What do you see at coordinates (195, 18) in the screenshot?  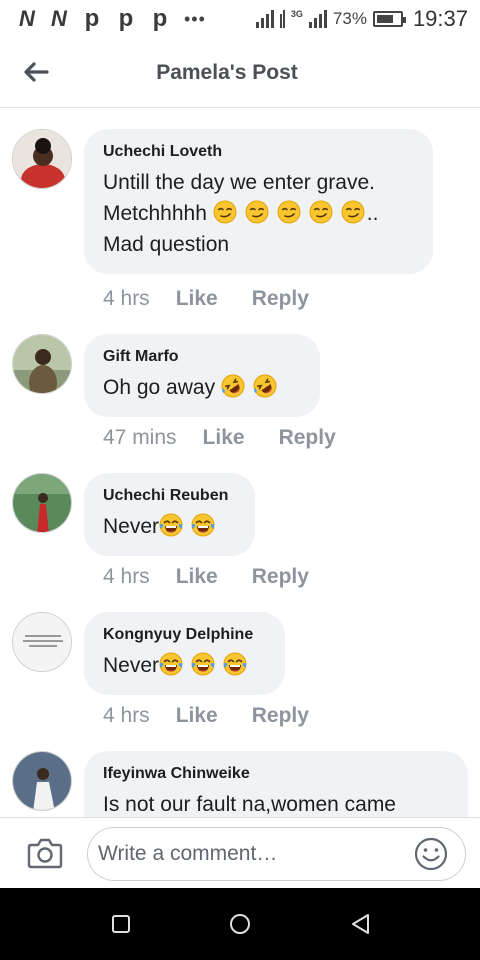 I see `more-notifications-icon: •••` at bounding box center [195, 18].